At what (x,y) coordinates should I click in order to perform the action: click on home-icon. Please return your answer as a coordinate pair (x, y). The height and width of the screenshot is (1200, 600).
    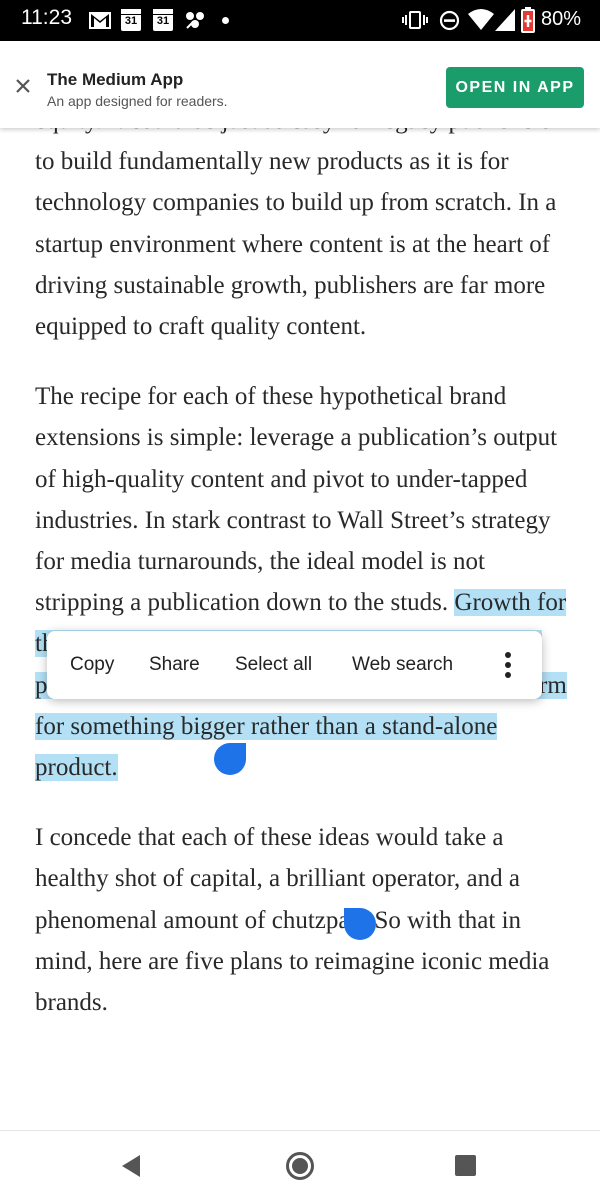
    Looking at the image, I should click on (300, 1166).